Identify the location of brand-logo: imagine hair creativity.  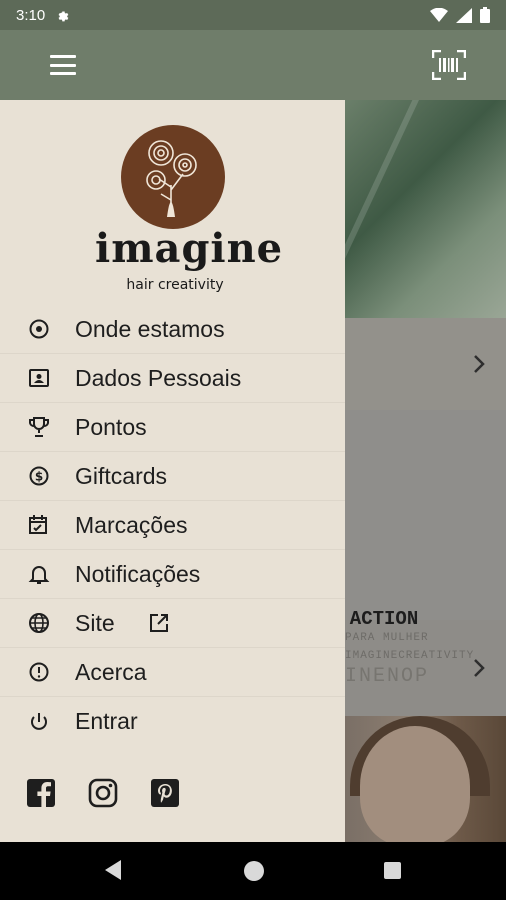
(189, 212).